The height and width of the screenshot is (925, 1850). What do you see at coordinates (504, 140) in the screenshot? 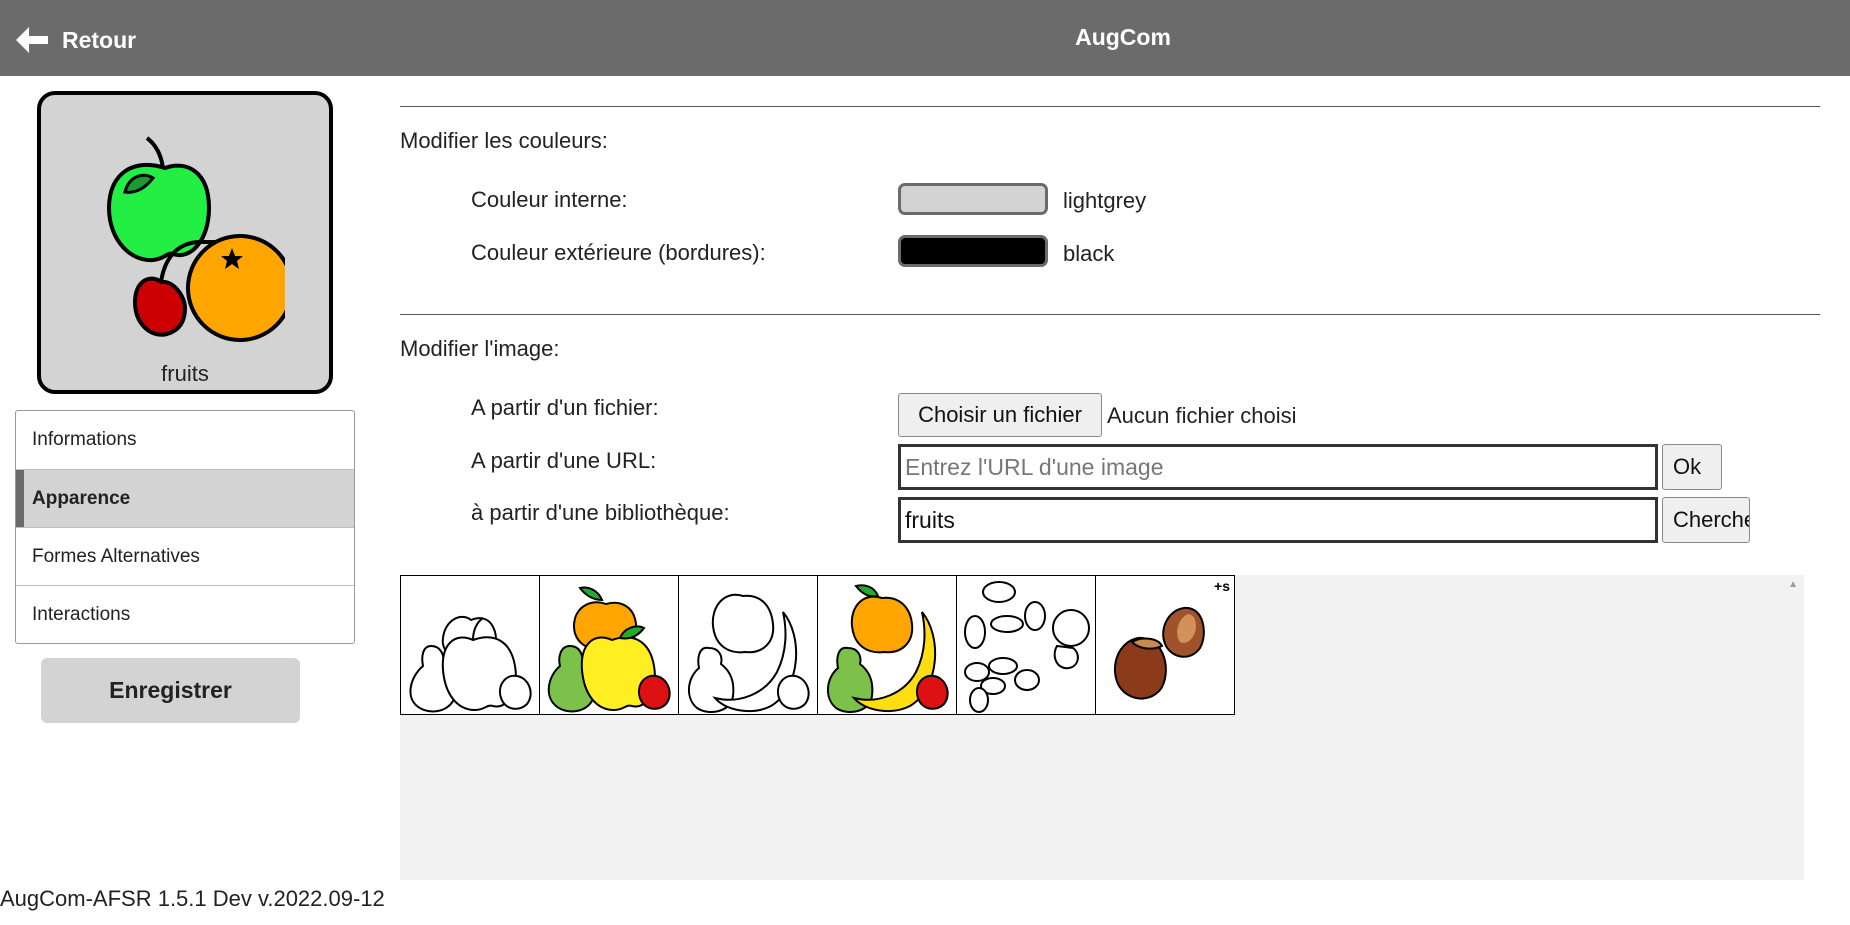
I see `colors-section-title: Modifier les couleurs:` at bounding box center [504, 140].